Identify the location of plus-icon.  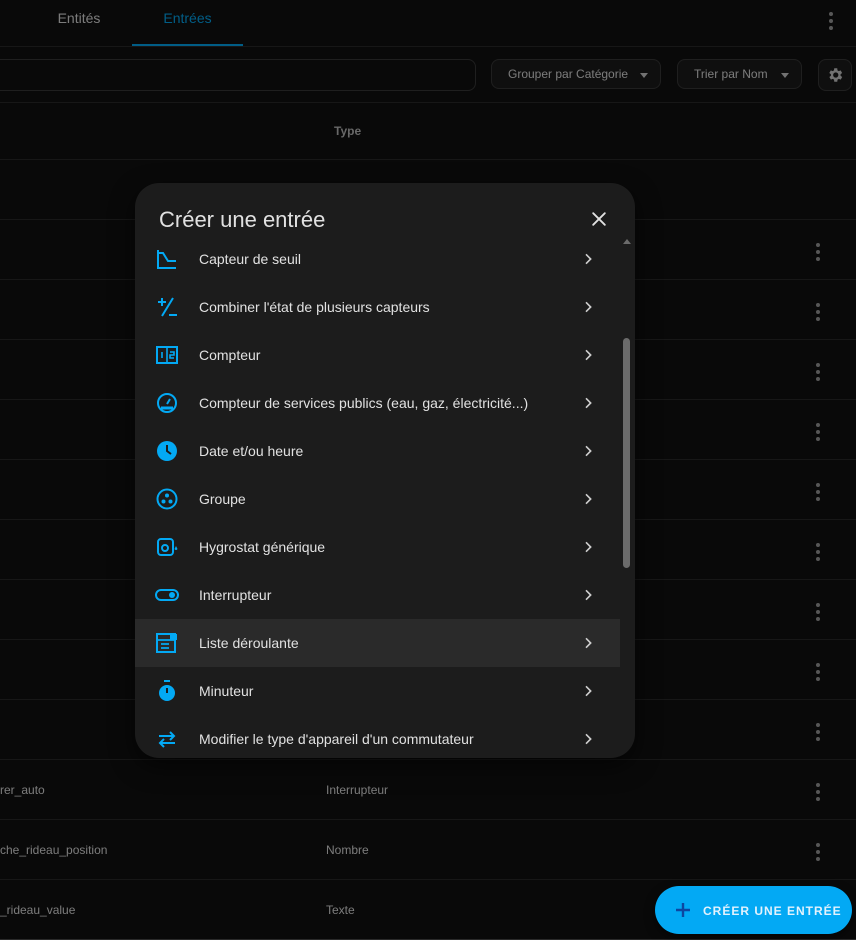
(683, 910).